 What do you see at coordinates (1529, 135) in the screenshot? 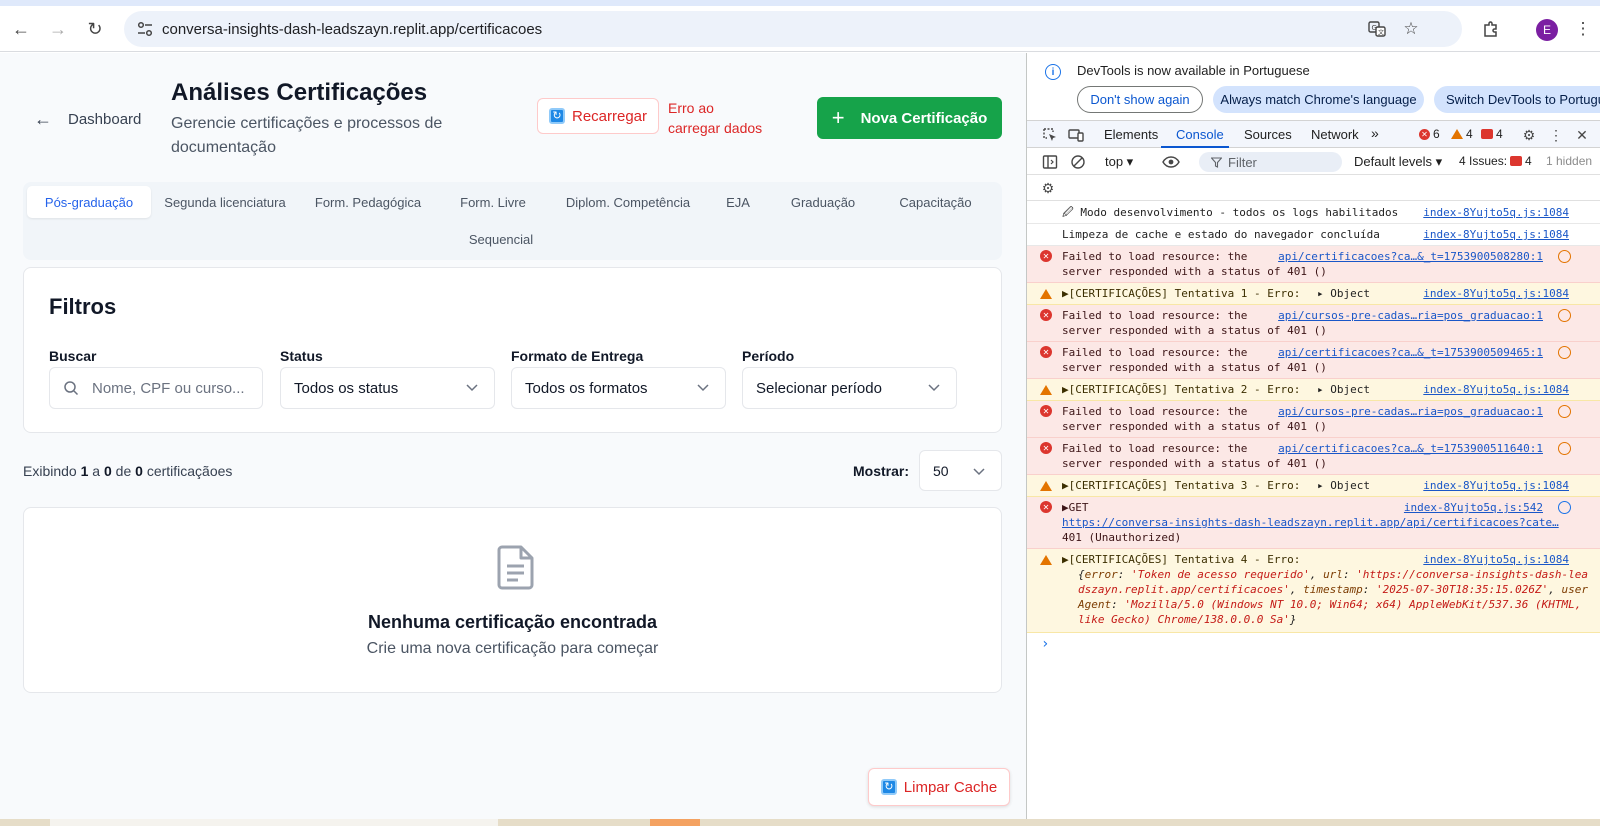
I see `gear-icon: ⚙` at bounding box center [1529, 135].